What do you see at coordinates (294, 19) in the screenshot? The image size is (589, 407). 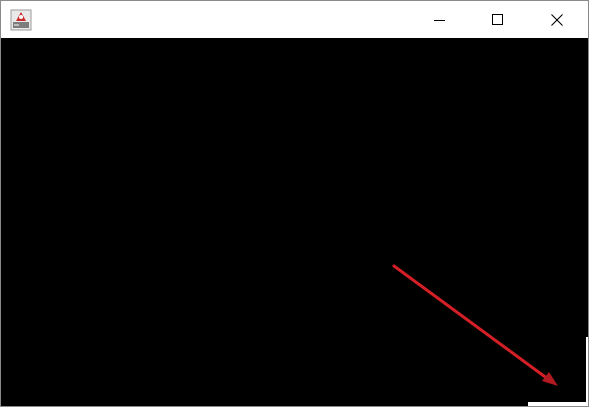 I see `title-bar` at bounding box center [294, 19].